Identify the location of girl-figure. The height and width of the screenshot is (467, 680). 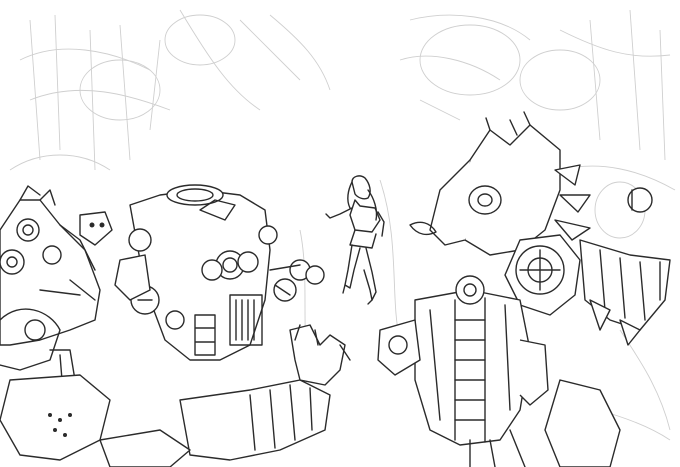
(355, 240).